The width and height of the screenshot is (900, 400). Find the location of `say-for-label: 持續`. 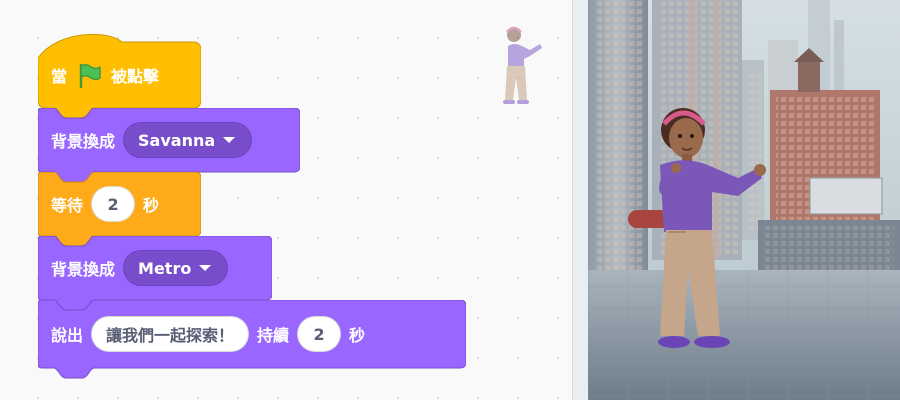

say-for-label: 持續 is located at coordinates (273, 335).